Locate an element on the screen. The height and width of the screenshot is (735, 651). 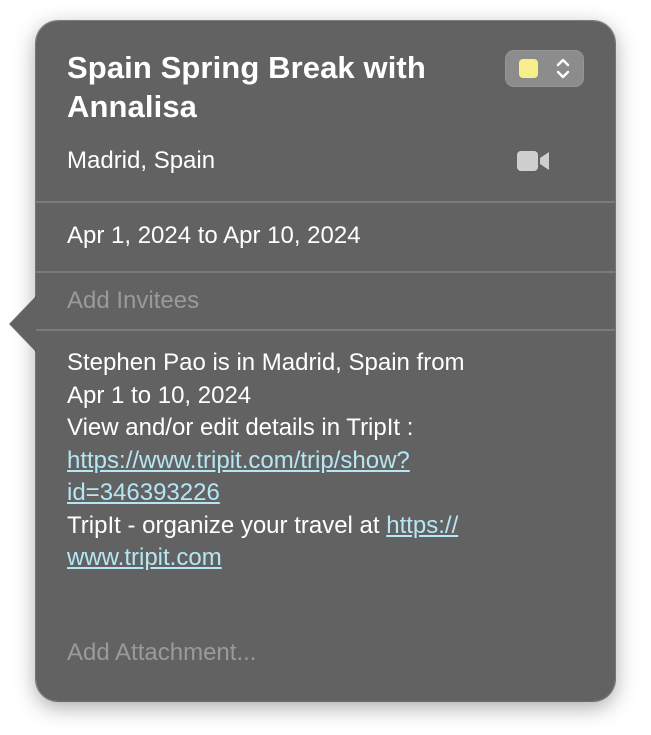
notes-line: Stephen Pao is in Madrid, Spain from is located at coordinates (266, 362).